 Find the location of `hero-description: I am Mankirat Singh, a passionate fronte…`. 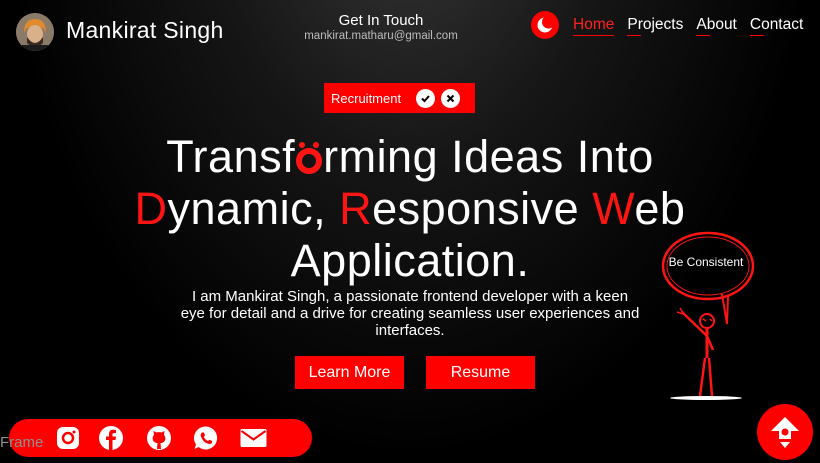

hero-description: I am Mankirat Singh, a passionate fronte… is located at coordinates (410, 313).